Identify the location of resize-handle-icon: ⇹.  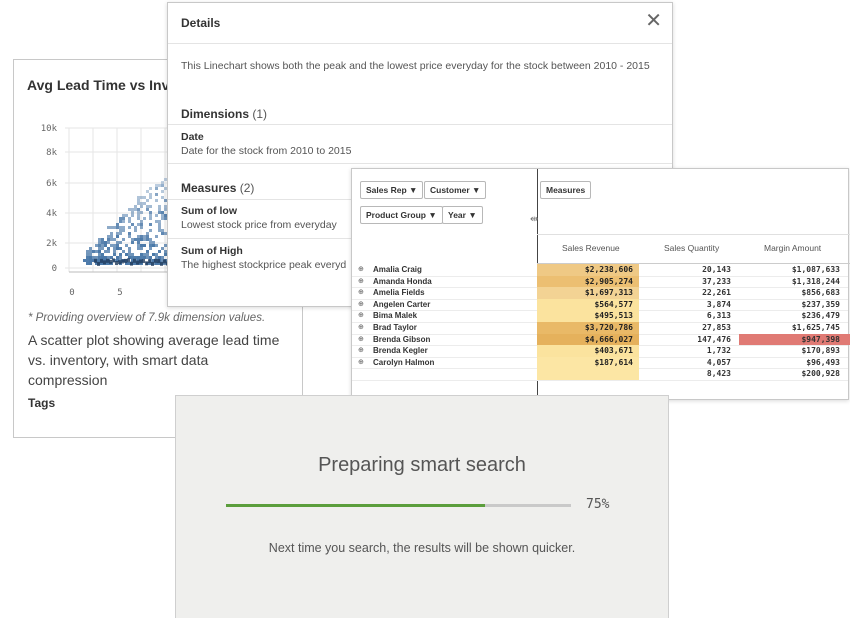
(534, 219).